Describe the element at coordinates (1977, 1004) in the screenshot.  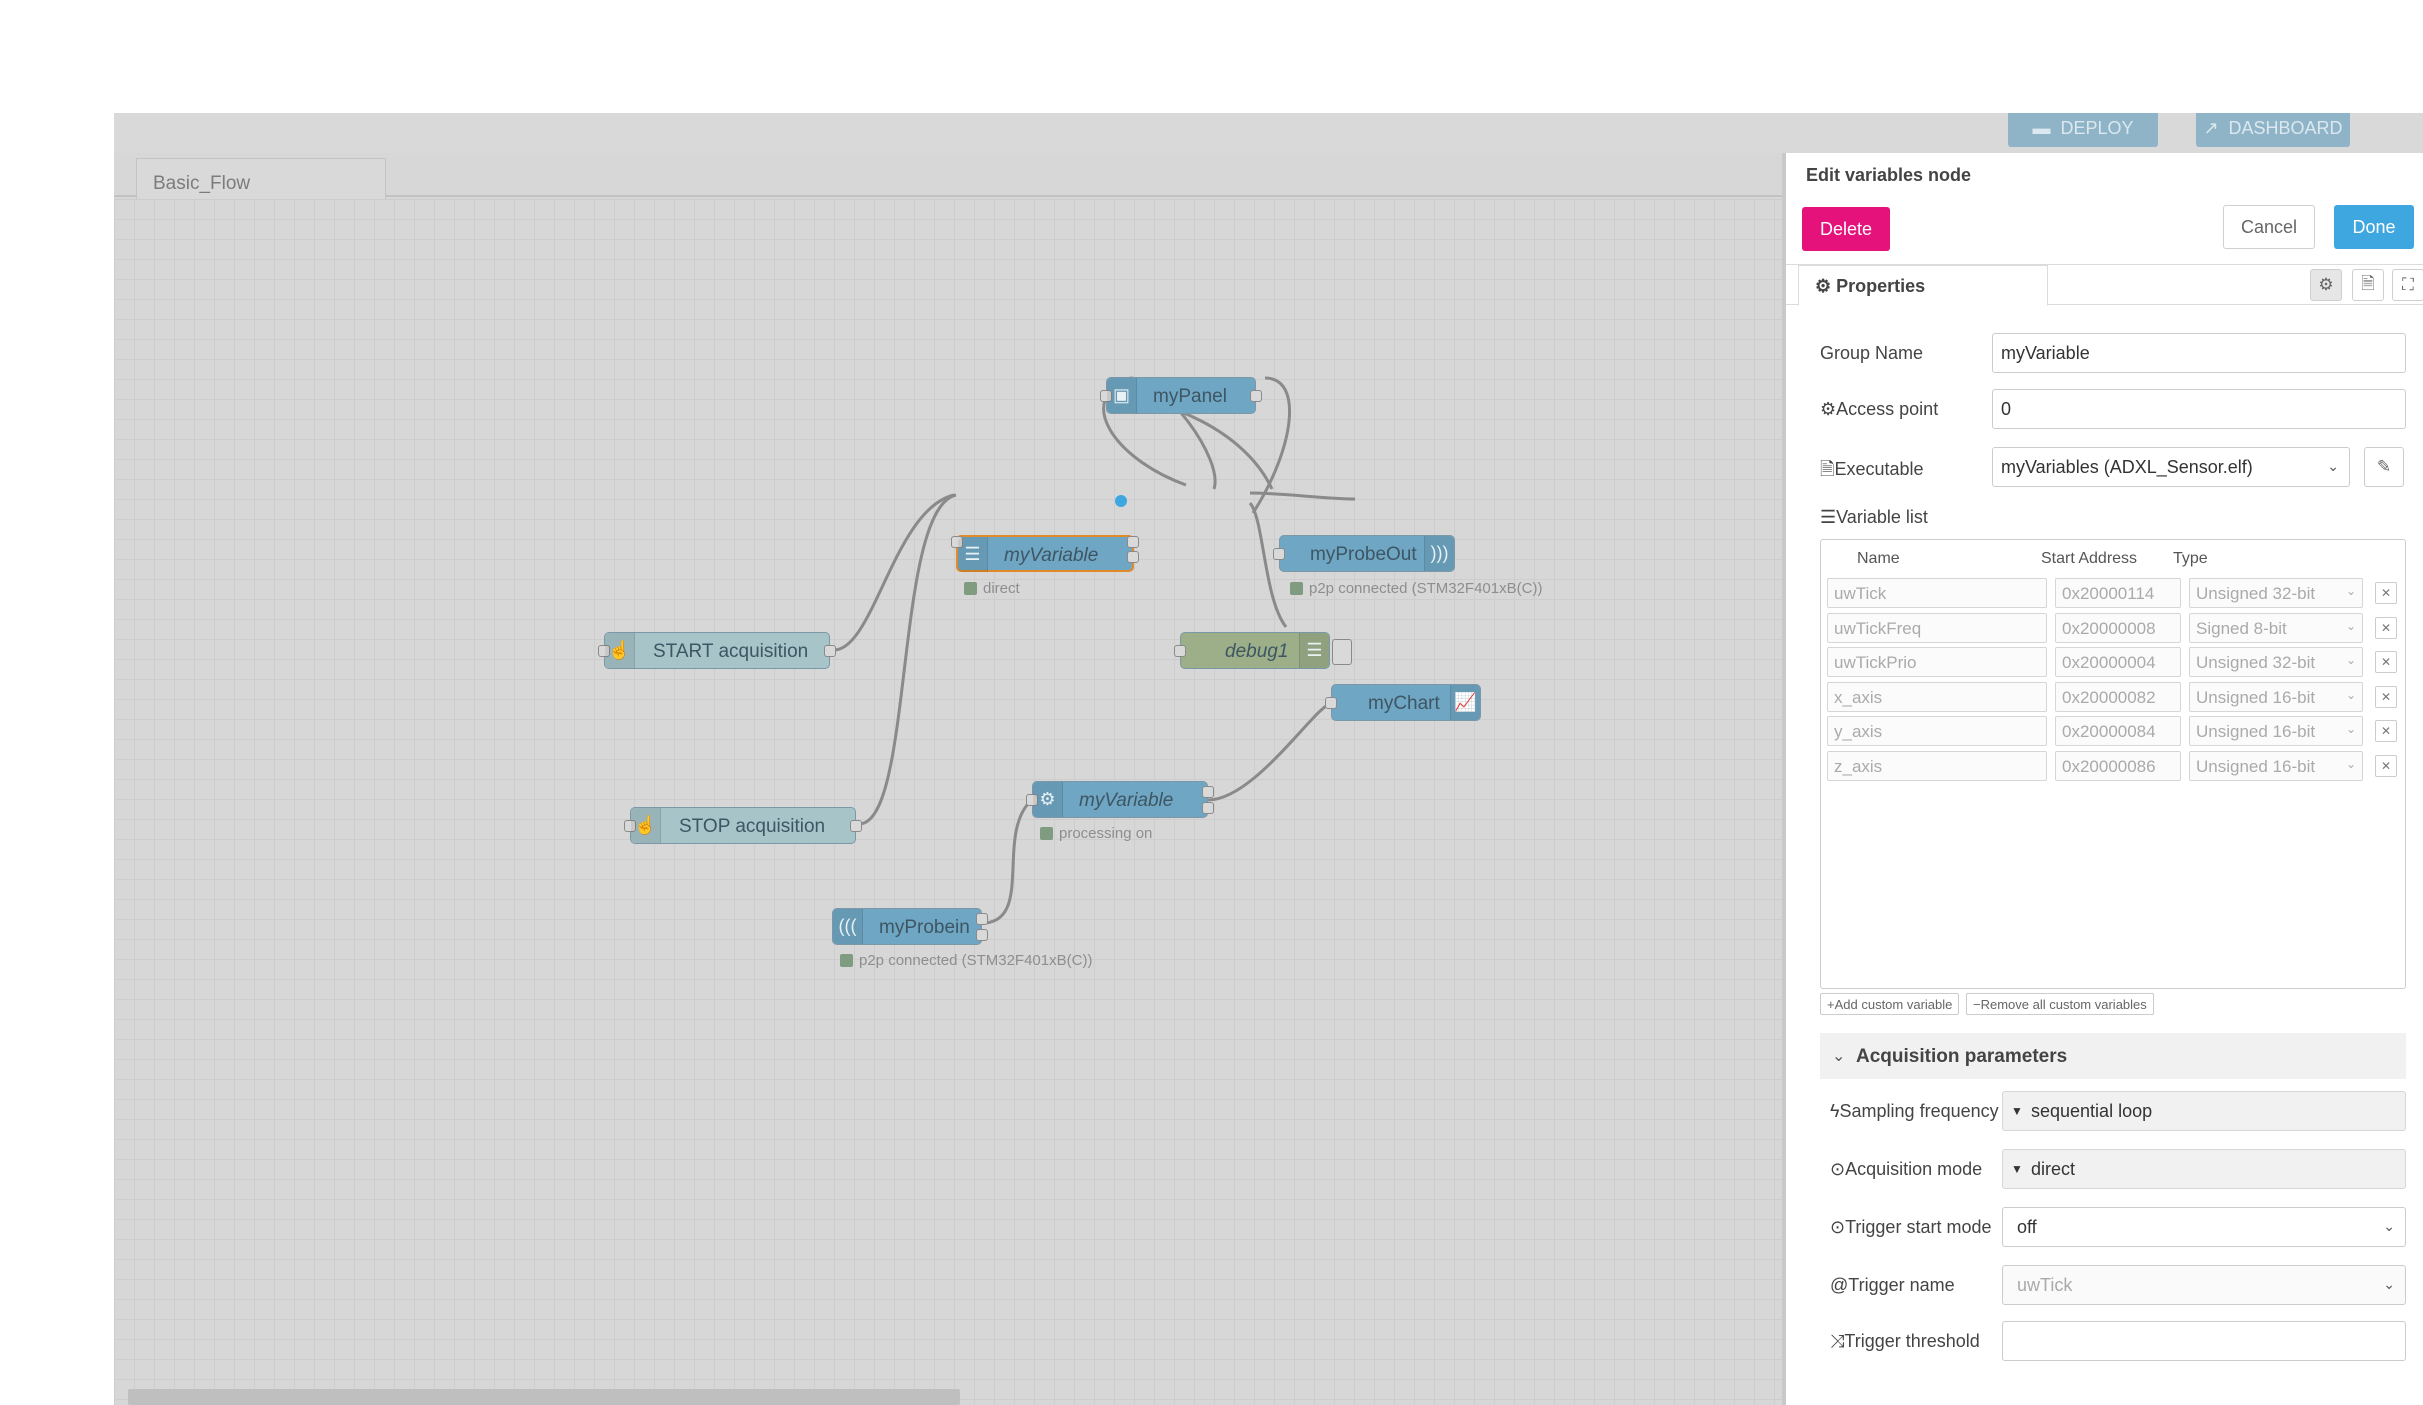
I see `minus-icon: −` at that location.